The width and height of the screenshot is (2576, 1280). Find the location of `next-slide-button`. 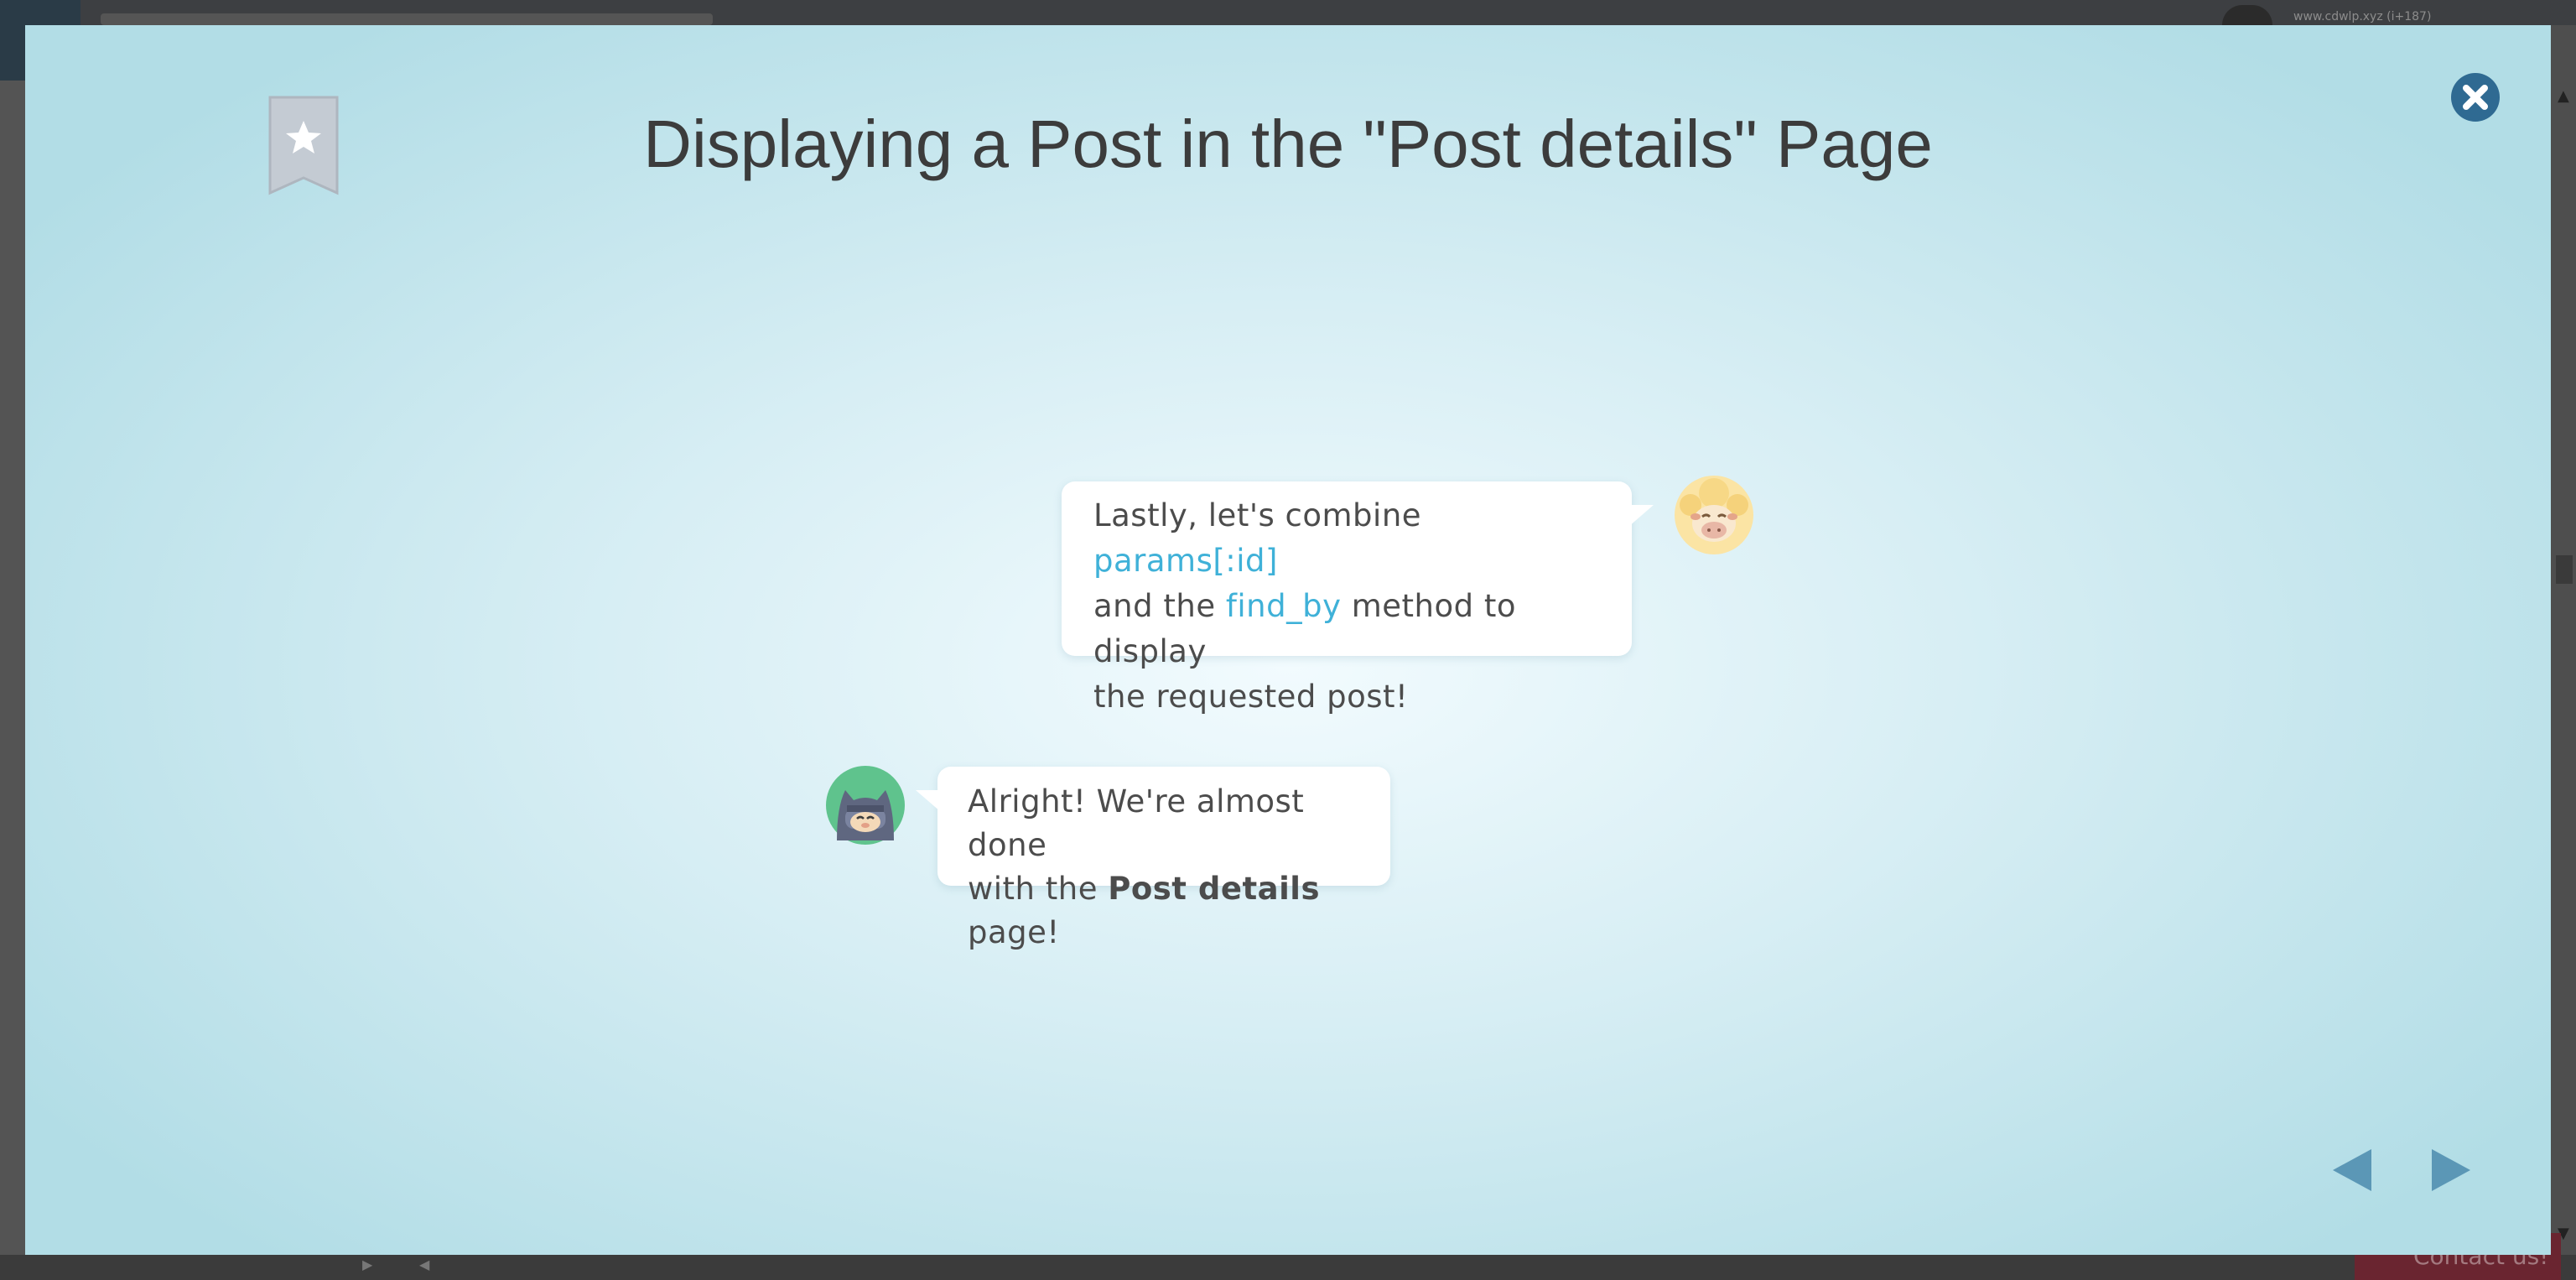

next-slide-button is located at coordinates (2452, 1170).